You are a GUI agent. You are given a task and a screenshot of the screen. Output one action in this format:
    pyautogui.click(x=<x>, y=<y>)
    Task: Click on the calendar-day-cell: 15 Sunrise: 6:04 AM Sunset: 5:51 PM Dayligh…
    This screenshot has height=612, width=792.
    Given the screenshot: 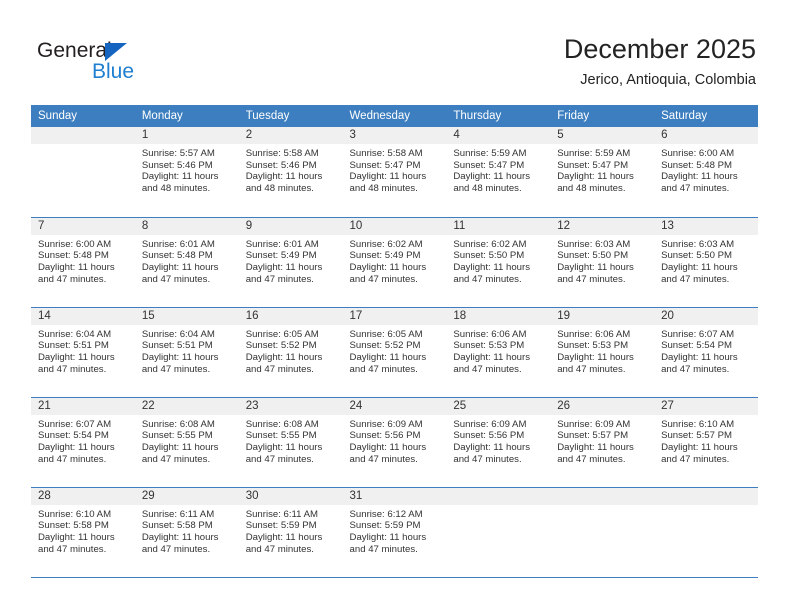 What is the action you would take?
    pyautogui.click(x=186, y=352)
    